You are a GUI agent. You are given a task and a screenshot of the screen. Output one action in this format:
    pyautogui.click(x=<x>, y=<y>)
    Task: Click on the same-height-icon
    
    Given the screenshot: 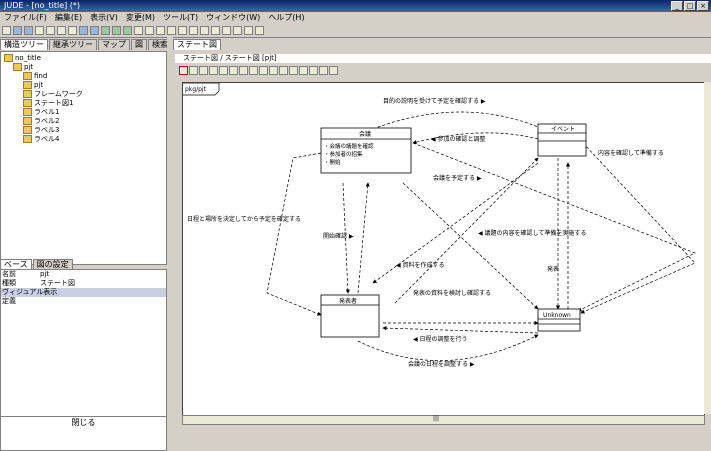 What is the action you would take?
    pyautogui.click(x=237, y=30)
    